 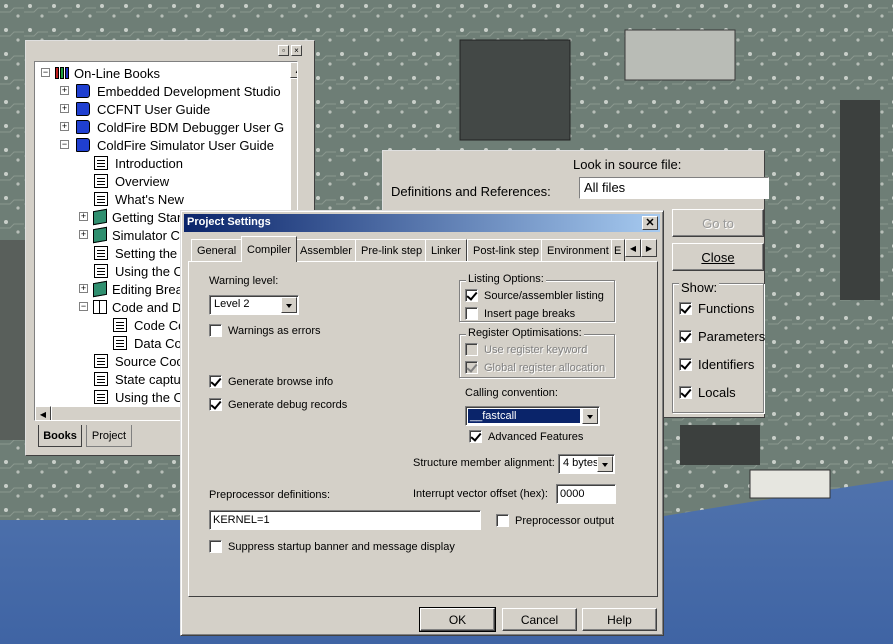 What do you see at coordinates (269, 249) in the screenshot?
I see `tab-compiler: Compiler` at bounding box center [269, 249].